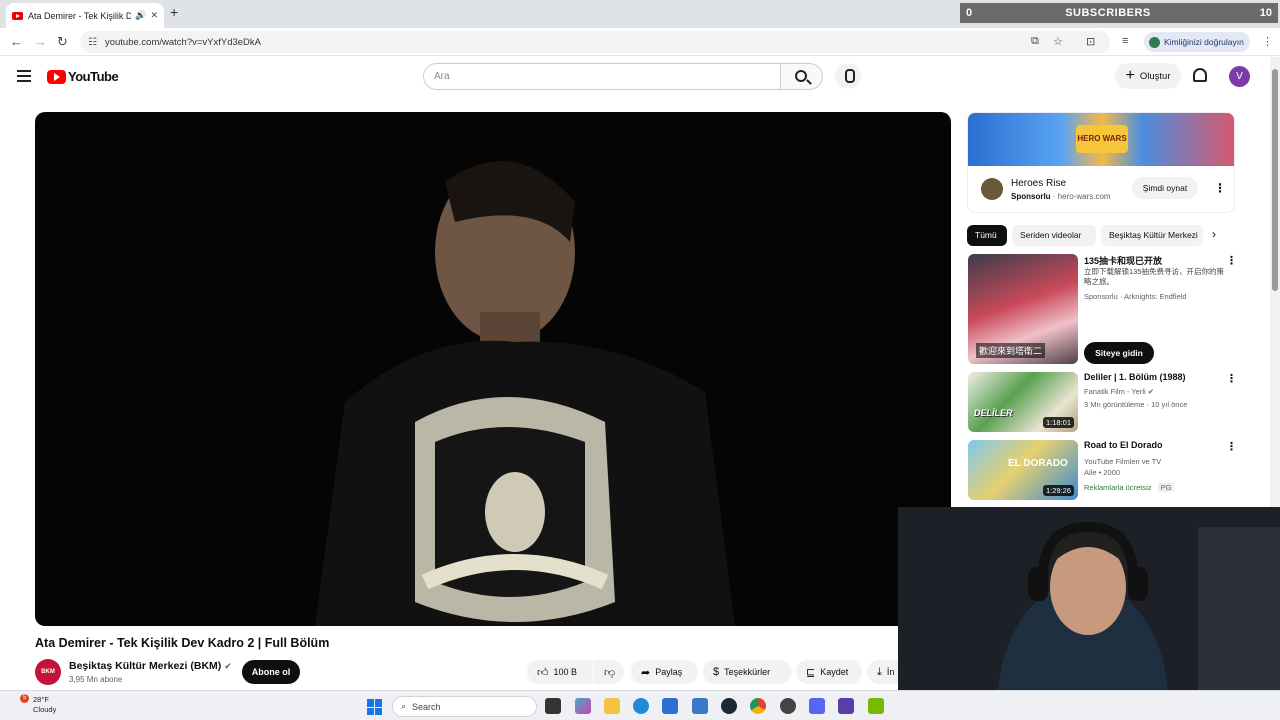  Describe the element at coordinates (1214, 234) in the screenshot. I see `chips-next-chevron-icon: ›` at that location.